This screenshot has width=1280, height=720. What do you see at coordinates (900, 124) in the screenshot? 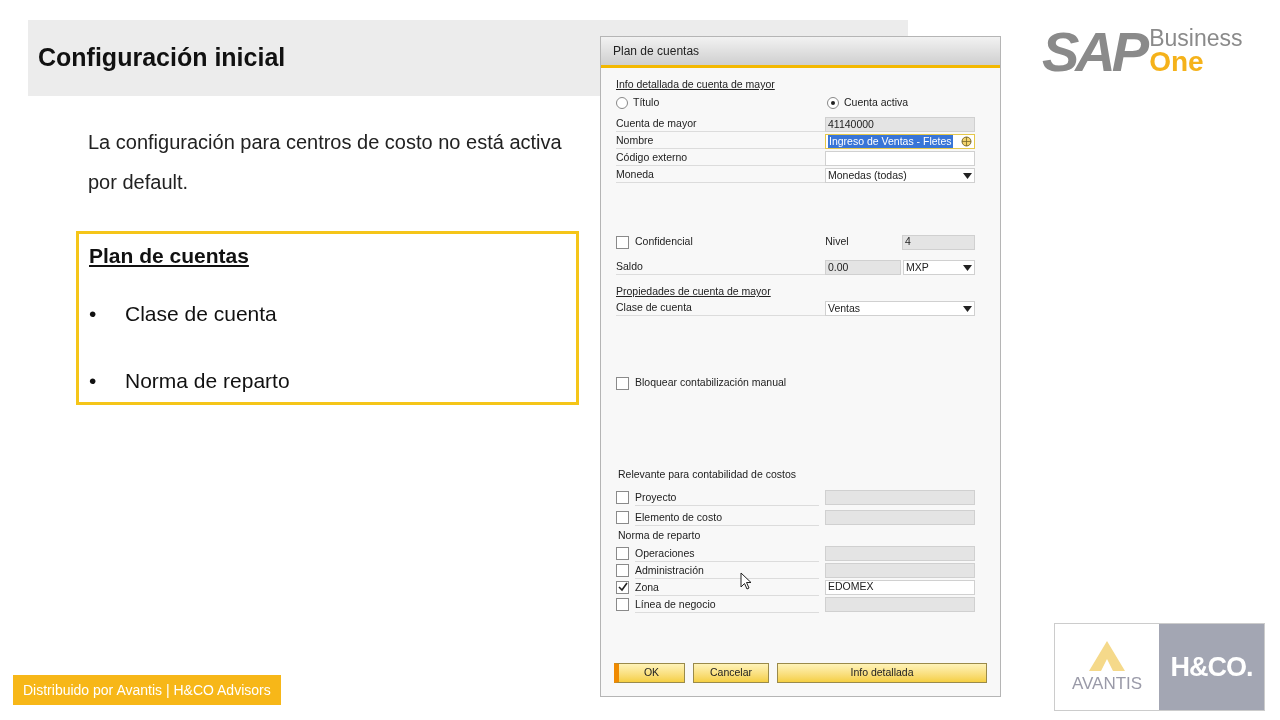
I see `input-field: 41140000` at bounding box center [900, 124].